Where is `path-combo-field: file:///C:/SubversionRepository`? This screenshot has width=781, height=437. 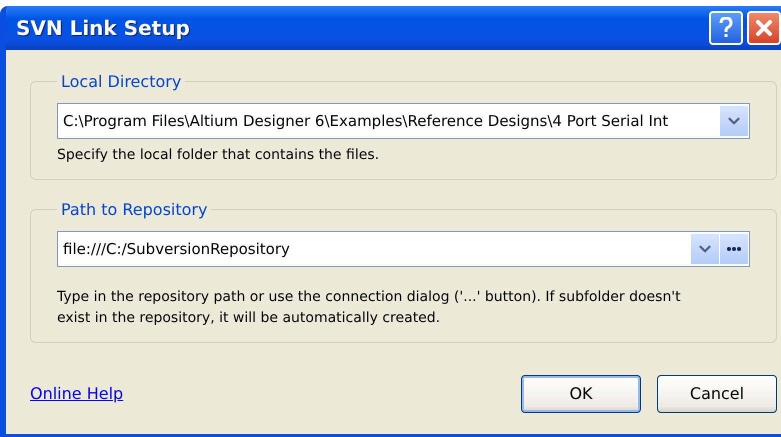 path-combo-field: file:///C:/SubversionRepository is located at coordinates (403, 249).